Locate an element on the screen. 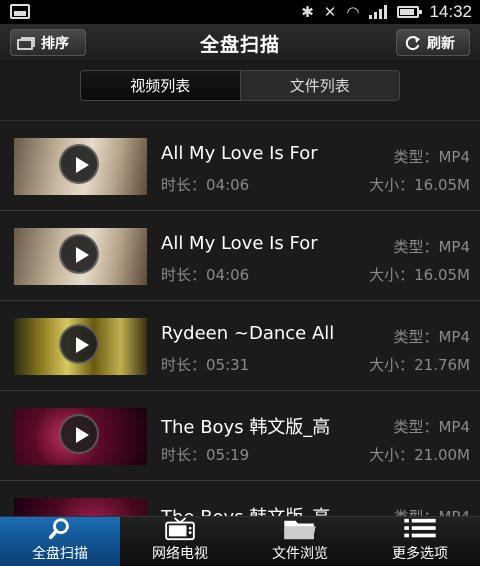 The height and width of the screenshot is (566, 480). refresh-label: 刷新 is located at coordinates (441, 43).